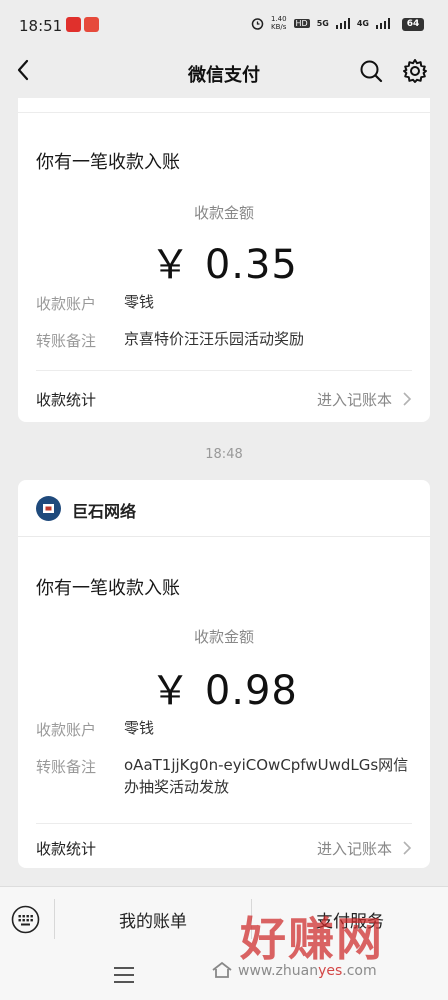  Describe the element at coordinates (54, 919) in the screenshot. I see `menu-separator` at that location.